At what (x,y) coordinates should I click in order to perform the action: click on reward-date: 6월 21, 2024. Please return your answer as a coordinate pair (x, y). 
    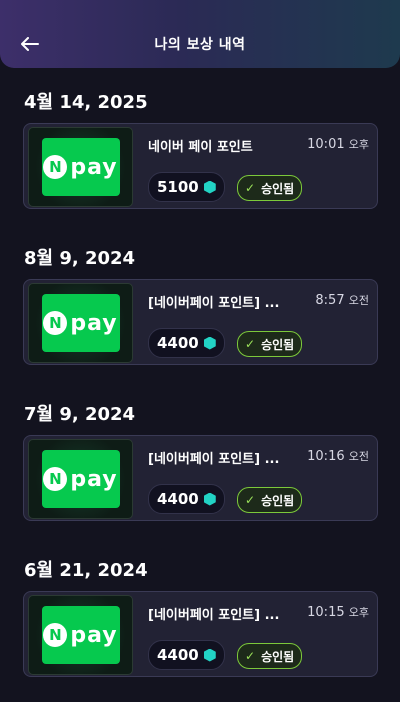
    Looking at the image, I should click on (86, 570).